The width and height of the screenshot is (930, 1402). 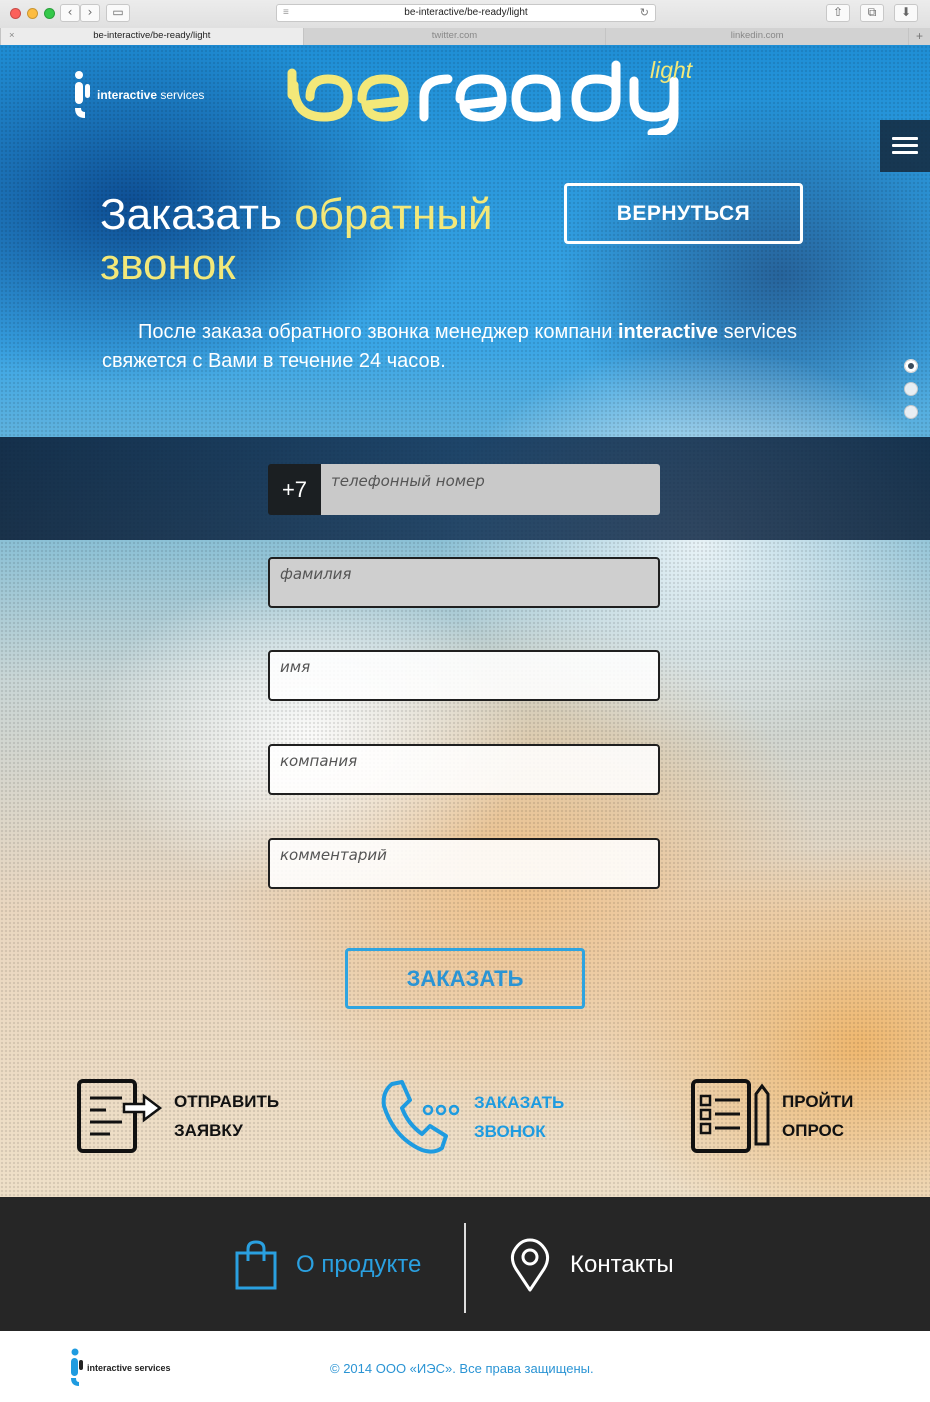 What do you see at coordinates (872, 13) in the screenshot?
I see `tabs-overview-icon: ⧉` at bounding box center [872, 13].